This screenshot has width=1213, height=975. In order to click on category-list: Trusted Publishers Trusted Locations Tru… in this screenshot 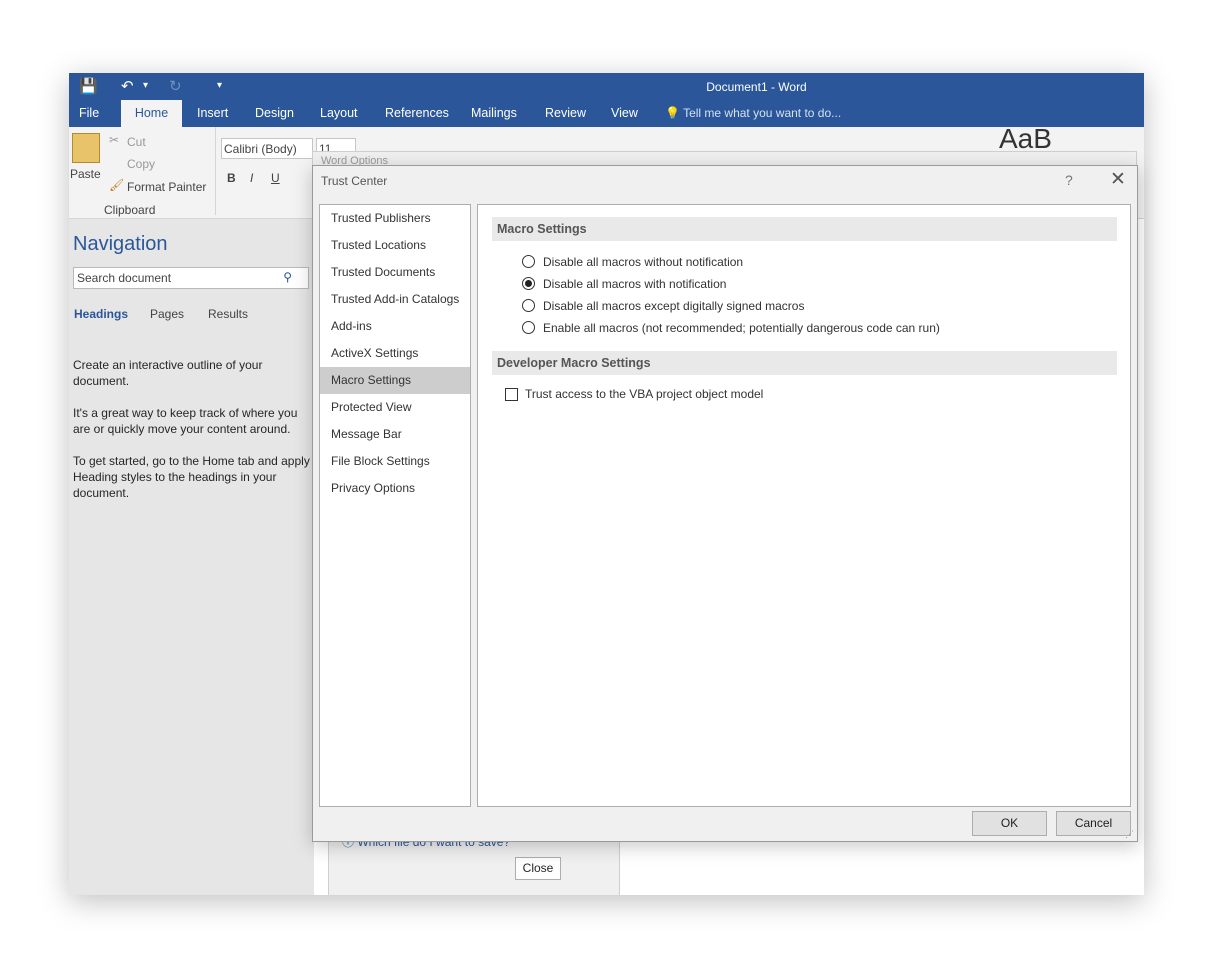, I will do `click(395, 505)`.